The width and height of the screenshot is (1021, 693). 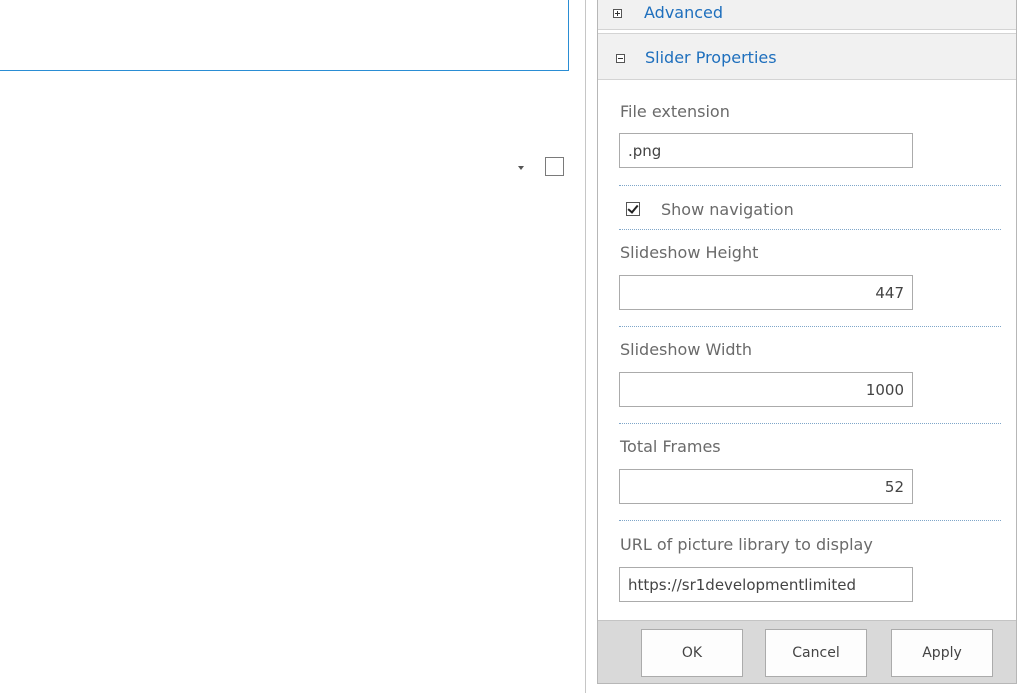 I want to click on total-frames-label: Total Frames, so click(x=670, y=446).